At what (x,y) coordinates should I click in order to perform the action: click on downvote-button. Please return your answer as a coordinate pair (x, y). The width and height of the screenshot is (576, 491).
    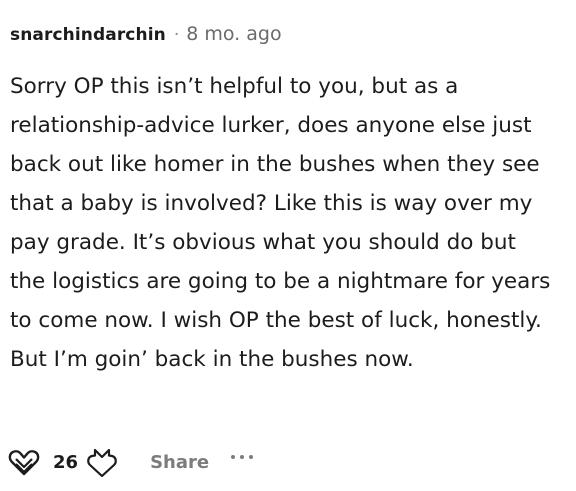
    Looking at the image, I should click on (102, 462).